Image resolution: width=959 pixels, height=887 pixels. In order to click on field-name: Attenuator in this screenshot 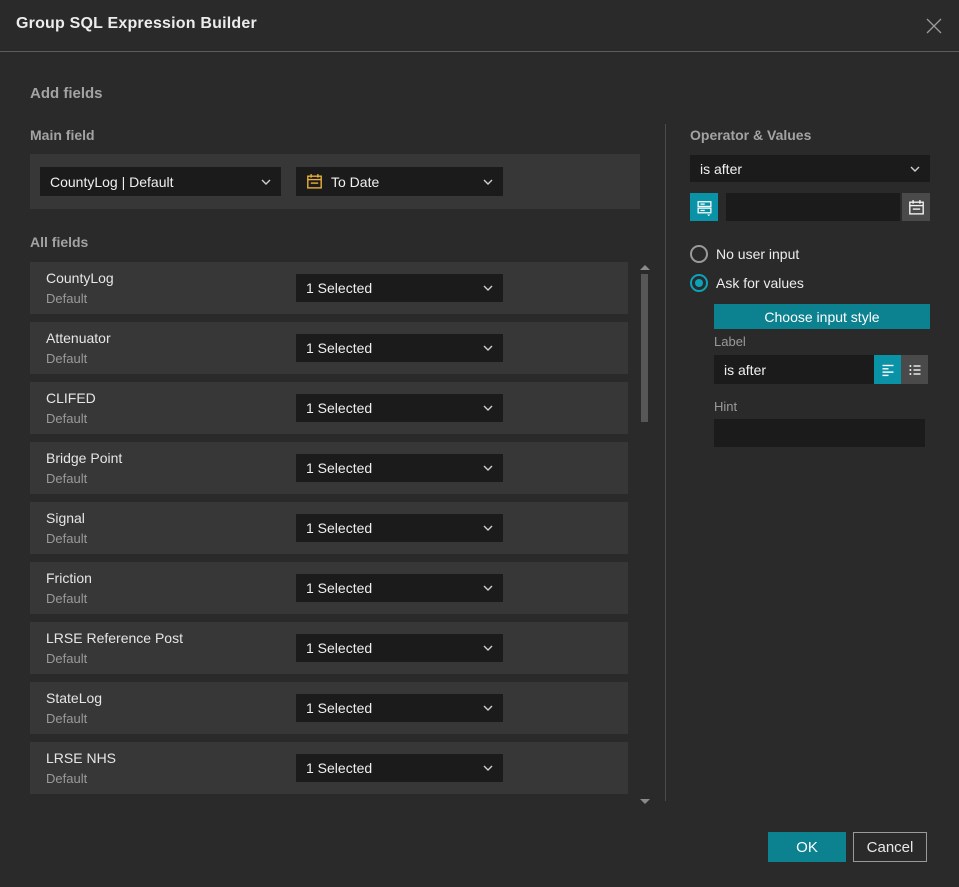, I will do `click(78, 338)`.